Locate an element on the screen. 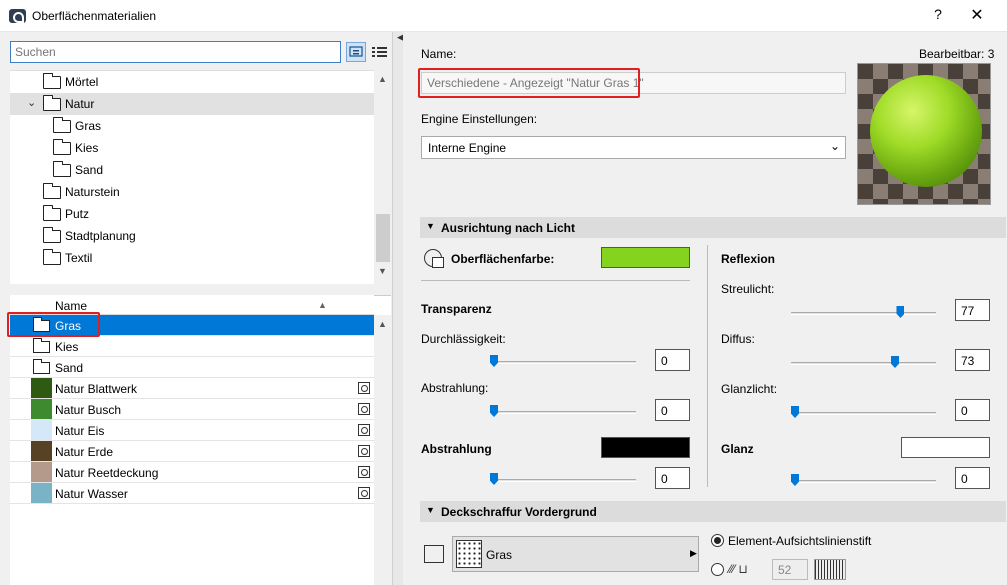  pen-element-radio is located at coordinates (717, 540).